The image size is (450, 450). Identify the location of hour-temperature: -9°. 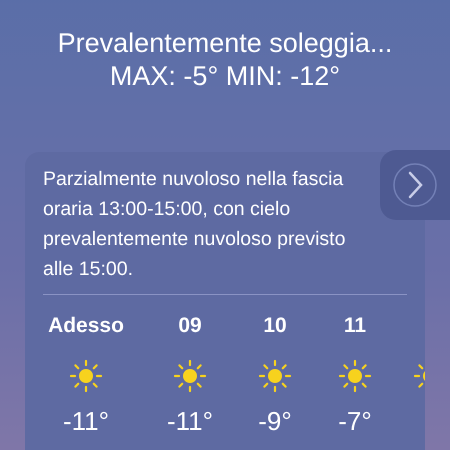
(275, 421).